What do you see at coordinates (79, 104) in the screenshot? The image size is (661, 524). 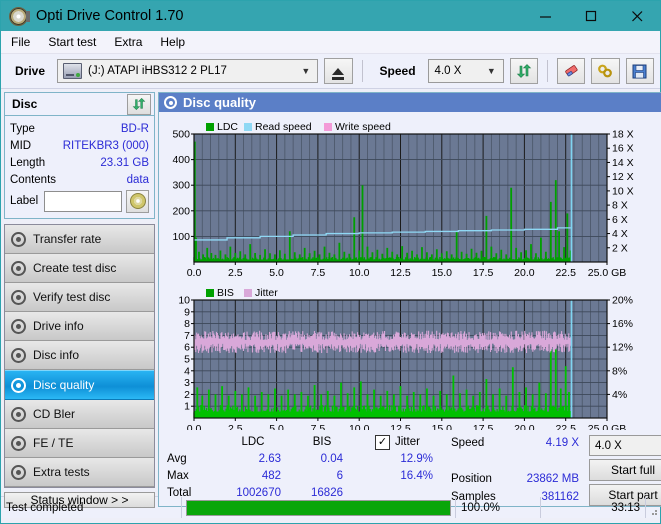 I see `disc-panel-header: Disc` at bounding box center [79, 104].